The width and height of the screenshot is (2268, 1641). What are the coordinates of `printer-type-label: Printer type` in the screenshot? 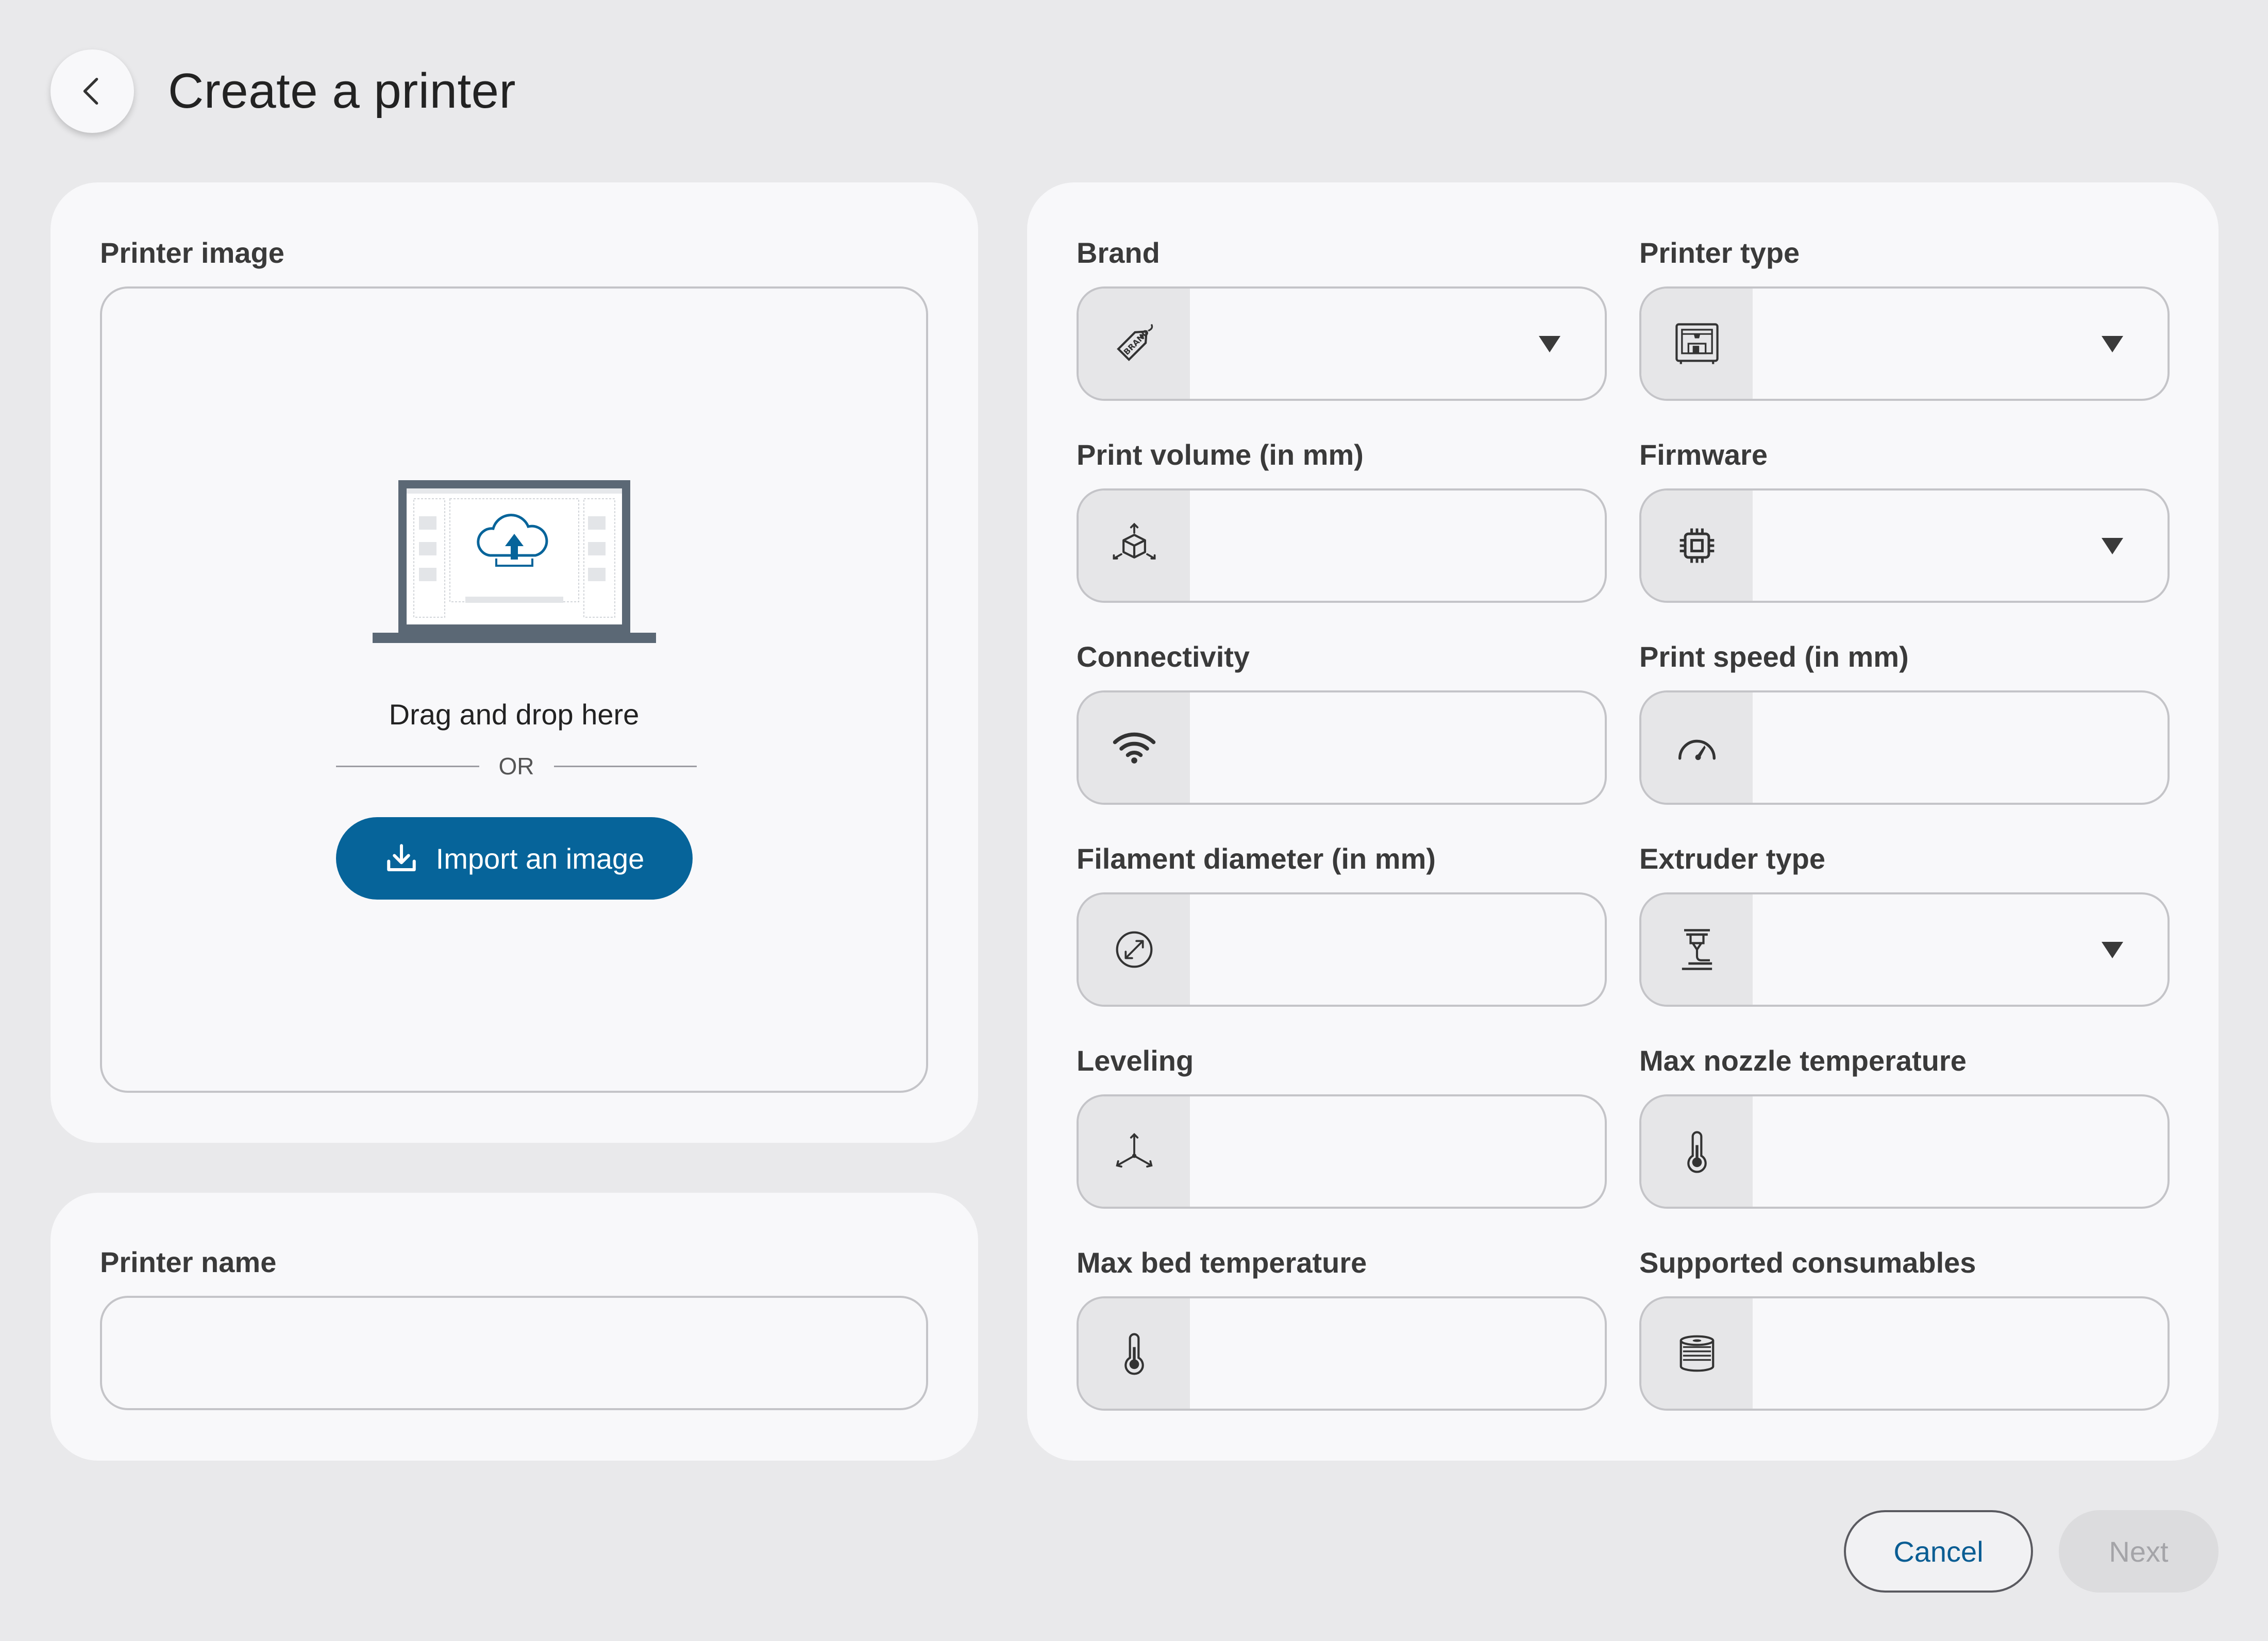 It's located at (1720, 252).